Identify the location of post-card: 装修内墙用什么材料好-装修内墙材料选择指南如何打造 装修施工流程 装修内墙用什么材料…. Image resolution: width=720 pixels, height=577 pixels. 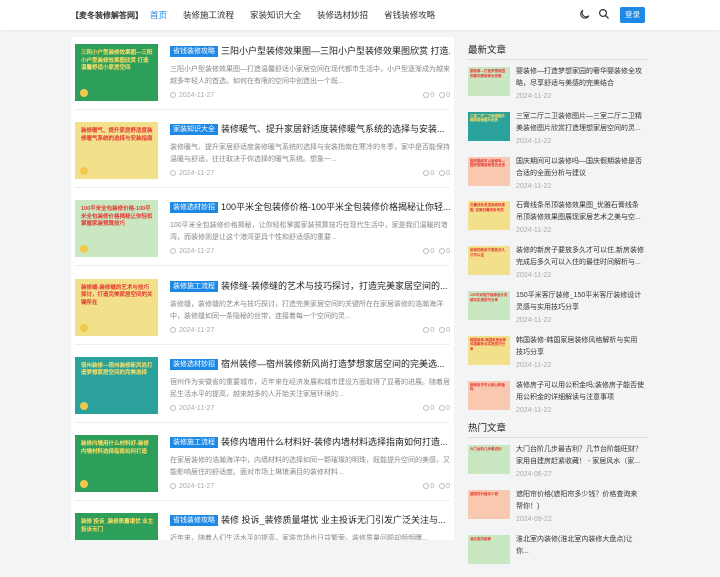
(262, 469).